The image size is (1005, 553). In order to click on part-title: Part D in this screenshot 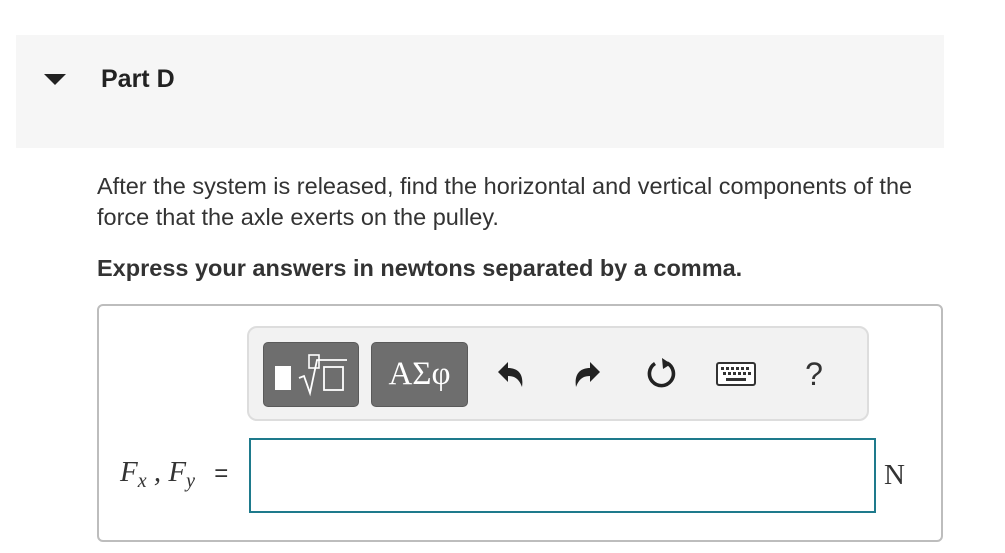, I will do `click(138, 79)`.